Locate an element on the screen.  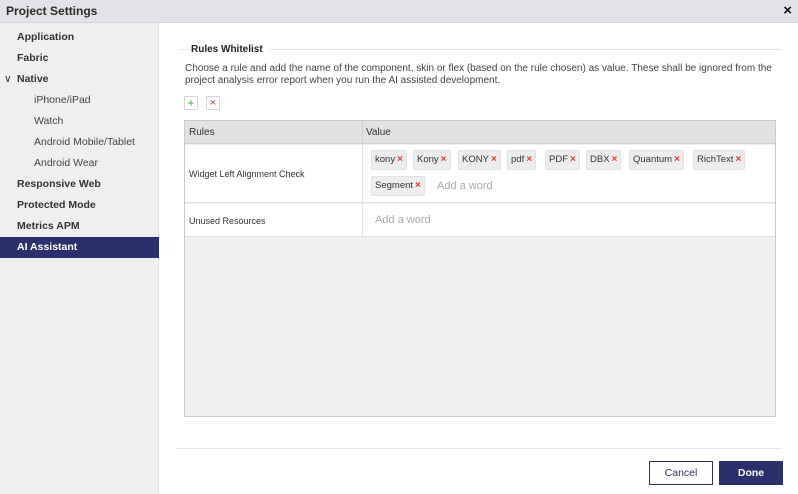
value-tag: Kony × is located at coordinates (432, 160).